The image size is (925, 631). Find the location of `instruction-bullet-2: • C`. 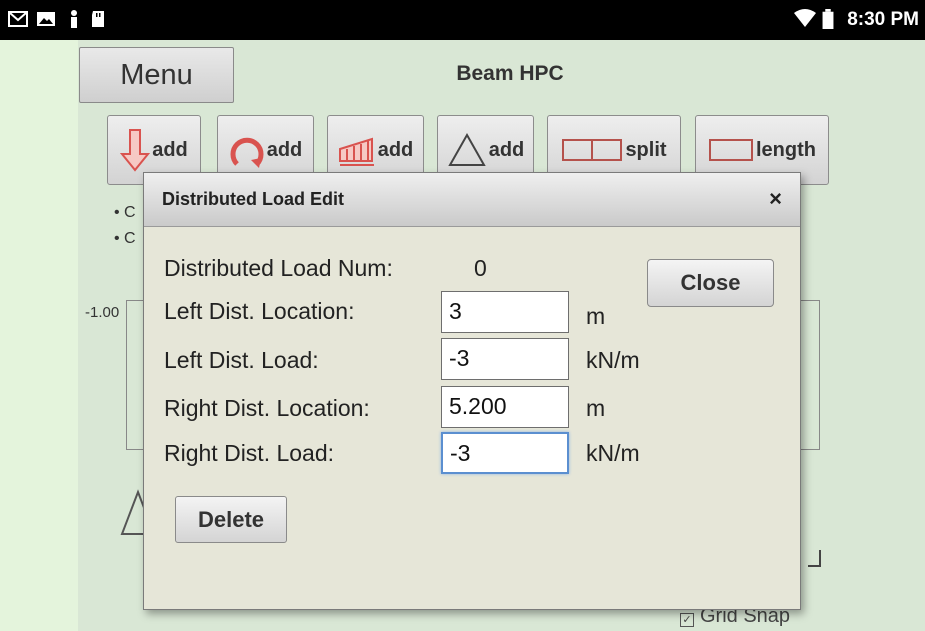

instruction-bullet-2: • C is located at coordinates (125, 238).